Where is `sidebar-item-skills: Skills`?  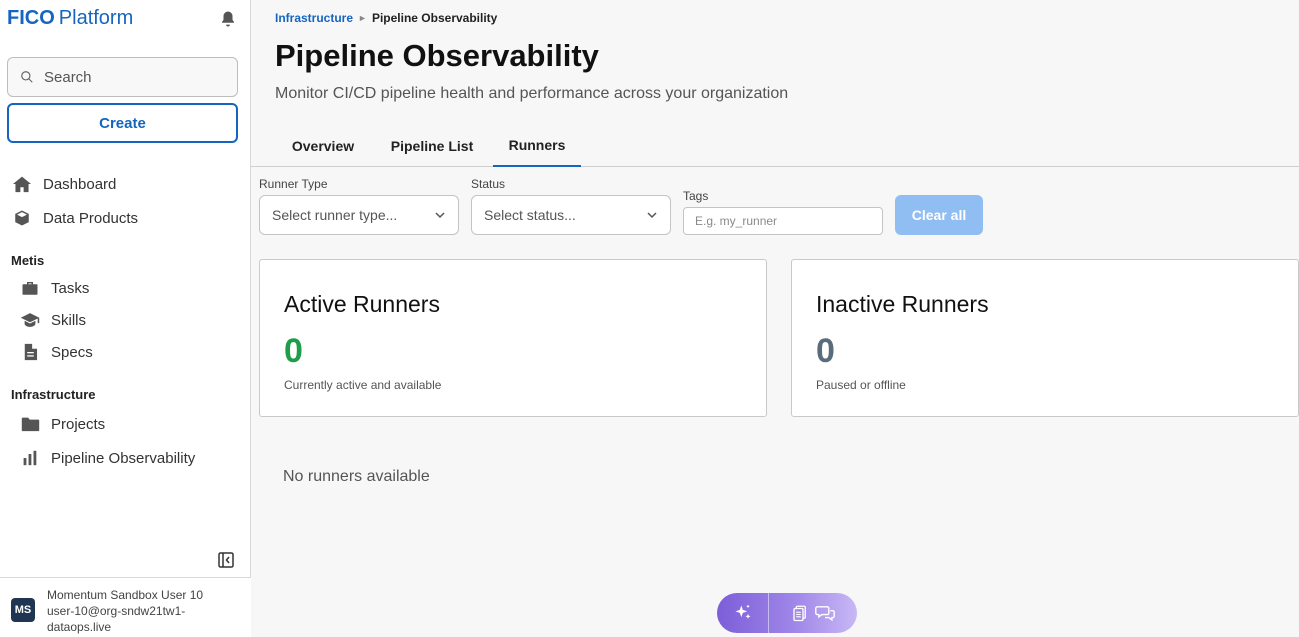
sidebar-item-skills: Skills is located at coordinates (52, 320).